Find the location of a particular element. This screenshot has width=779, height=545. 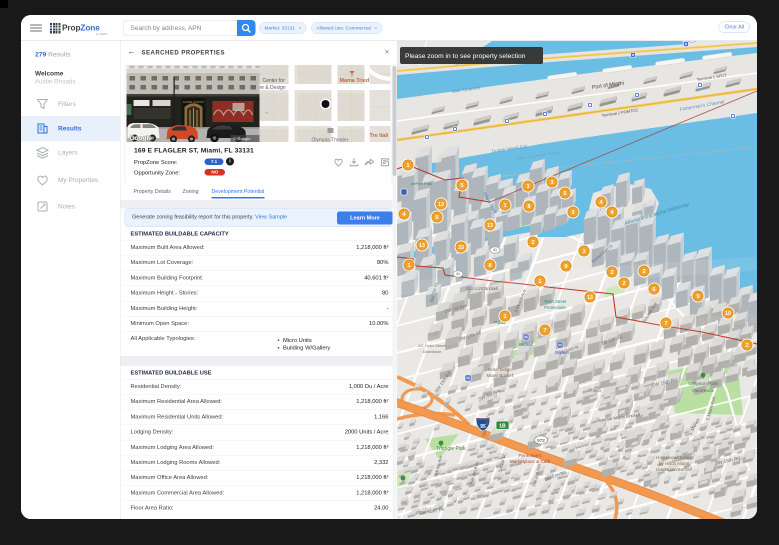

svg-text: Simpson Park is located at coordinates (703, 384).